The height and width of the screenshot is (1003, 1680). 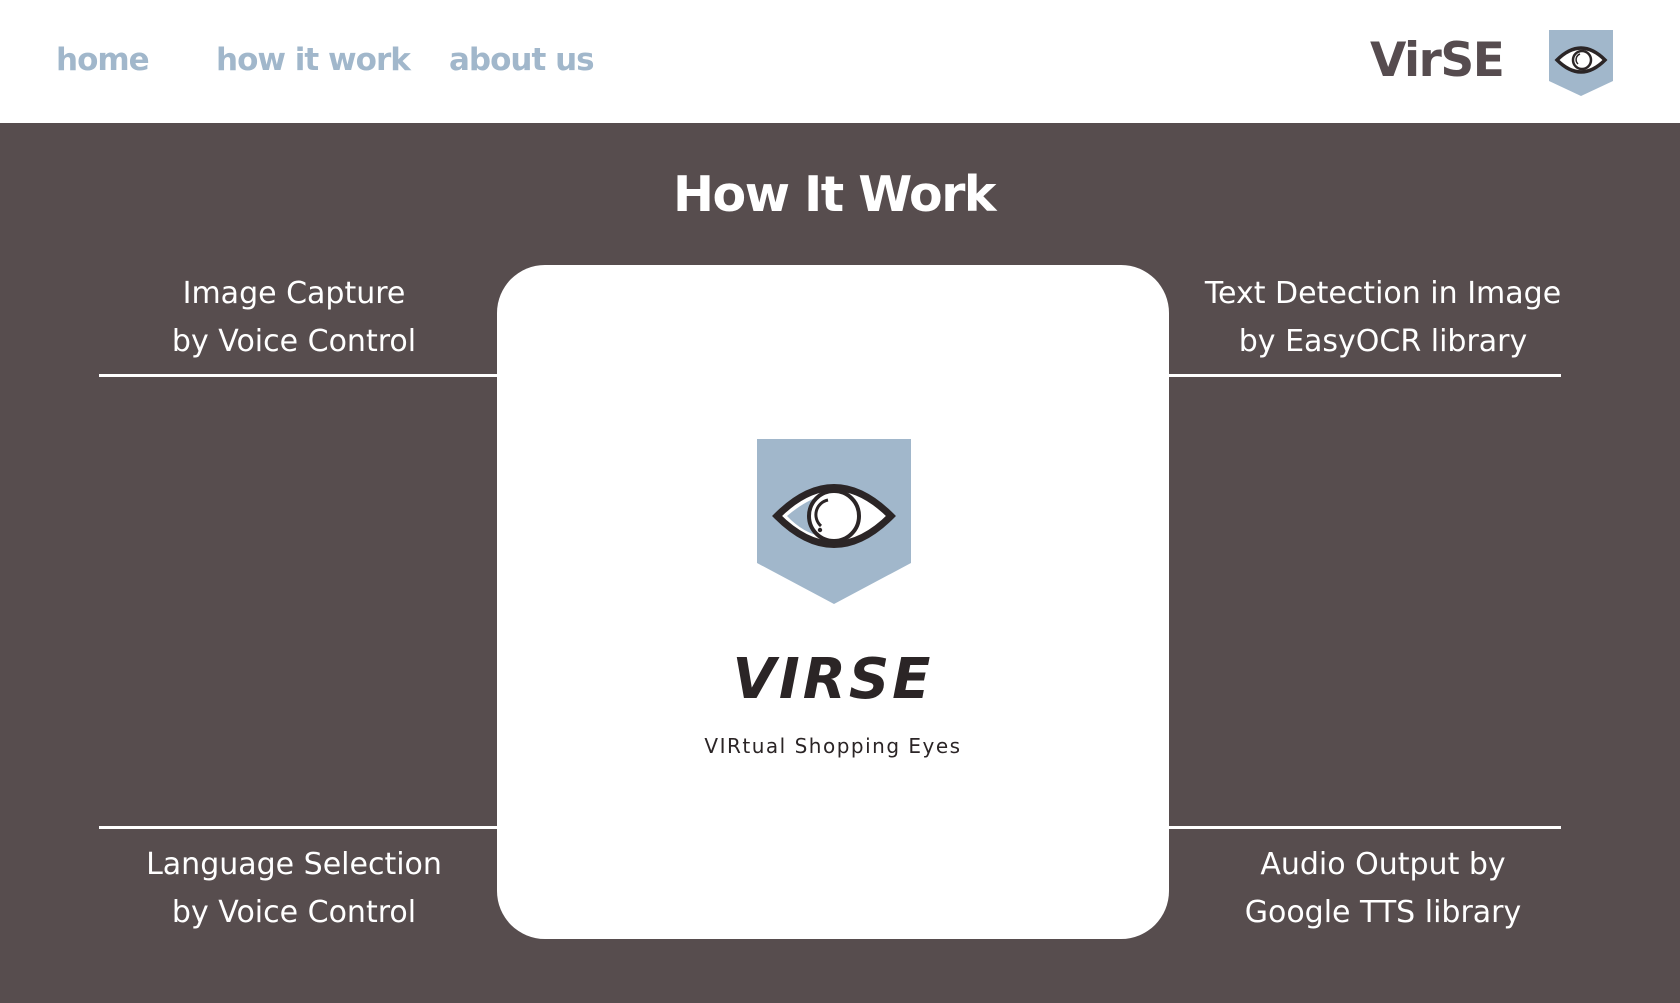 What do you see at coordinates (103, 60) in the screenshot?
I see `nav-link-home: home` at bounding box center [103, 60].